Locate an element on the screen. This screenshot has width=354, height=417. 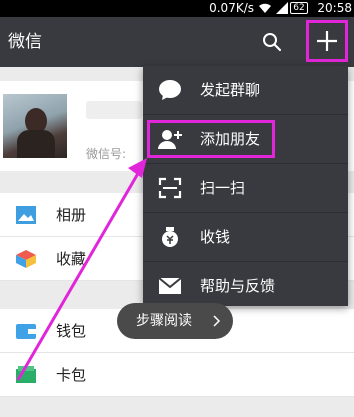
card-pack-icon is located at coordinates (26, 374).